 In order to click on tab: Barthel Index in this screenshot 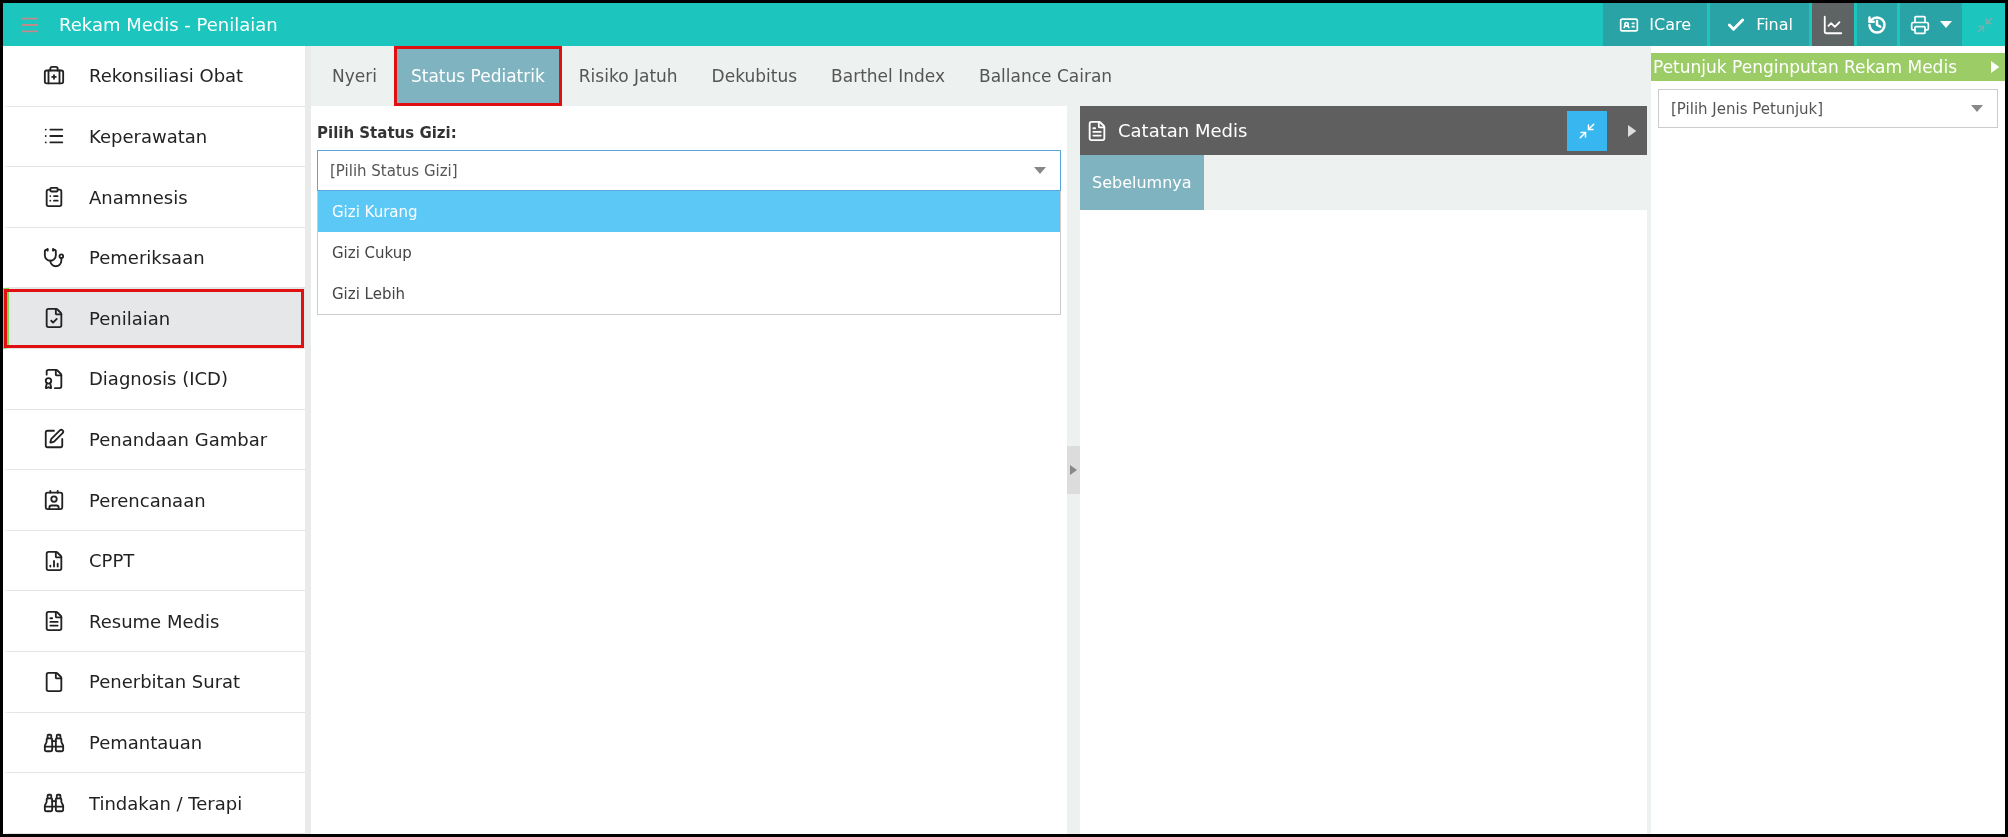, I will do `click(888, 76)`.